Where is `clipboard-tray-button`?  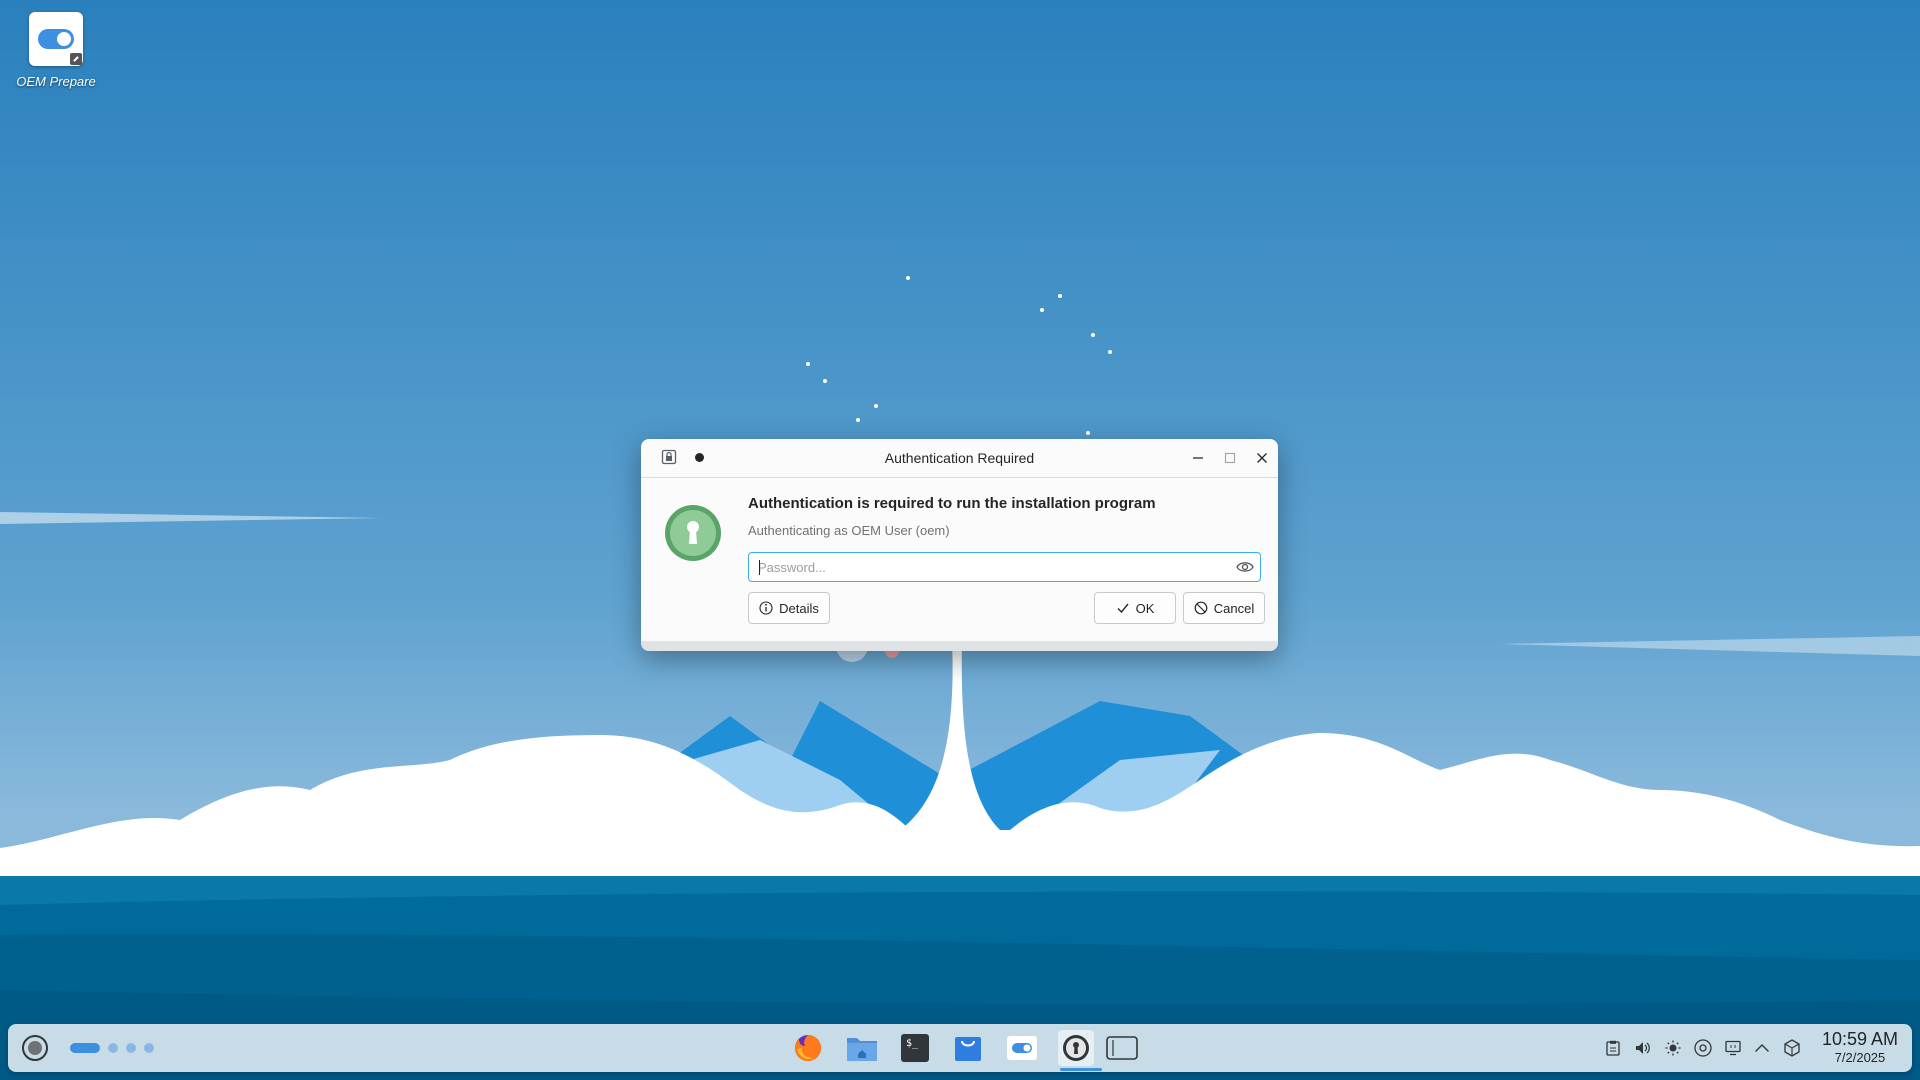
clipboard-tray-button is located at coordinates (1613, 1048).